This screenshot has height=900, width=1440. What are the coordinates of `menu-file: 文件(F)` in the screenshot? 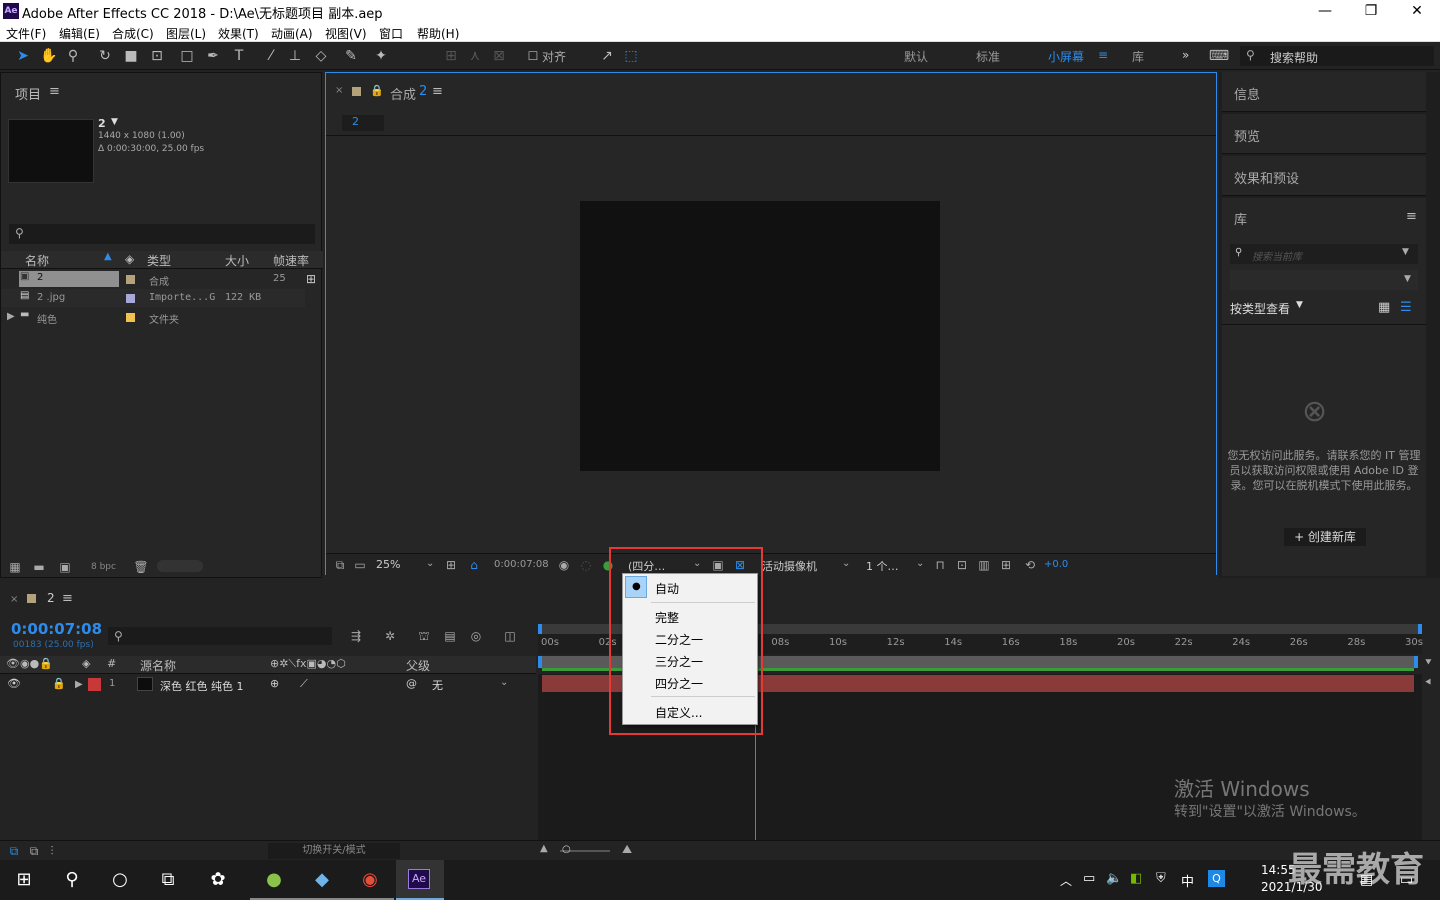 It's located at (26, 33).